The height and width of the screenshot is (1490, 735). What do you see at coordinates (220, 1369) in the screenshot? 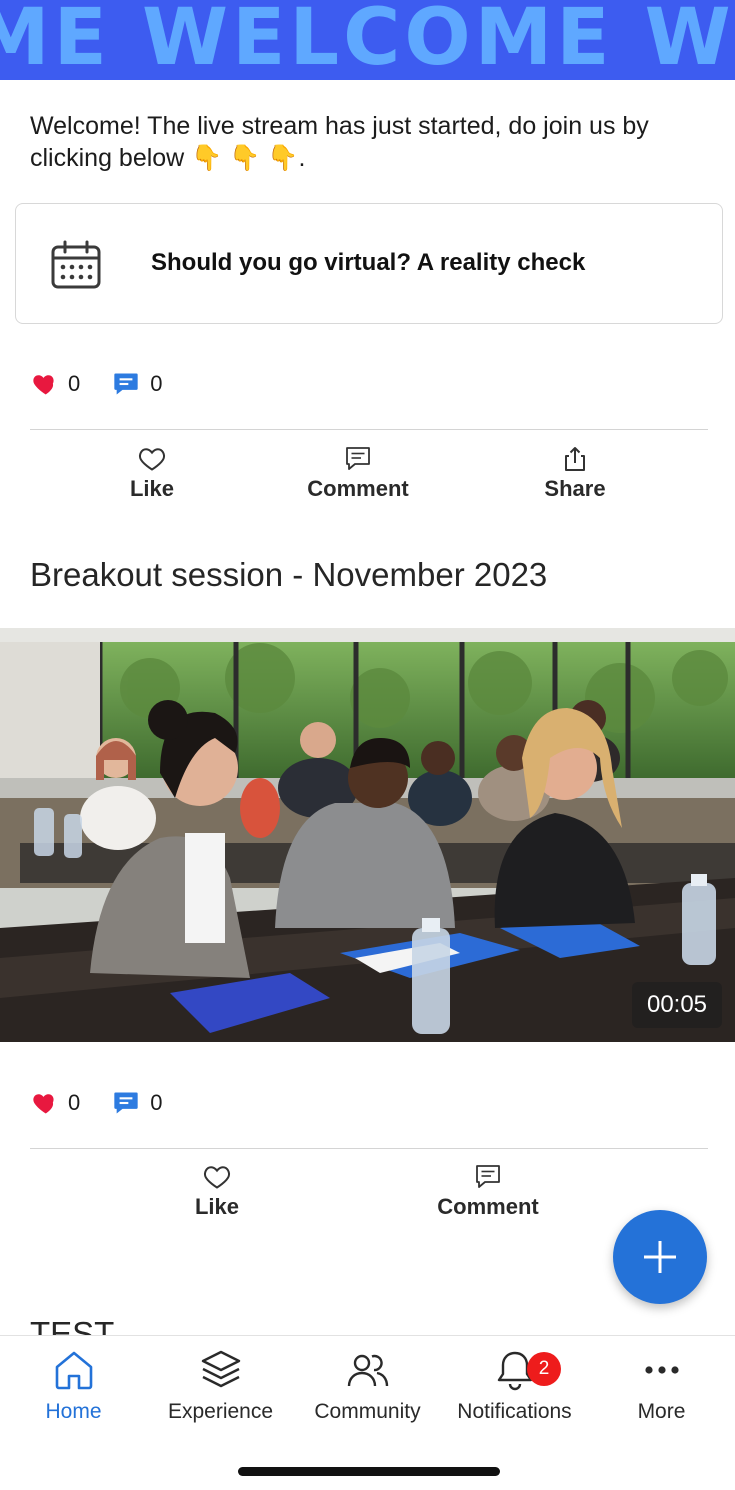
I see `layers-icon` at bounding box center [220, 1369].